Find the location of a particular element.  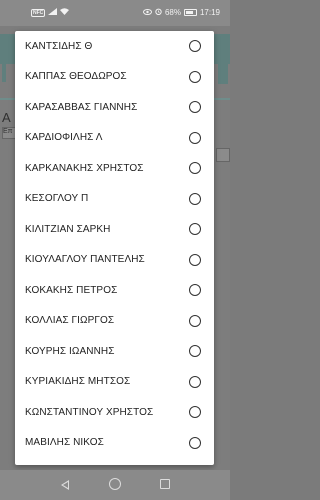

option-label: ΚΑΠΠΑΣ ΘΕΟΔΩΡΟΣ is located at coordinates (76, 77).